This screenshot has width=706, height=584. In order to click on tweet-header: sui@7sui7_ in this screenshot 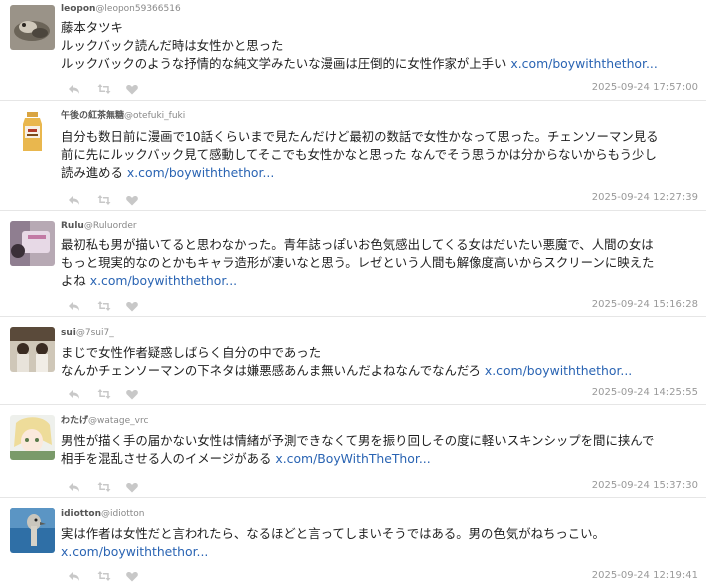, I will do `click(87, 333)`.